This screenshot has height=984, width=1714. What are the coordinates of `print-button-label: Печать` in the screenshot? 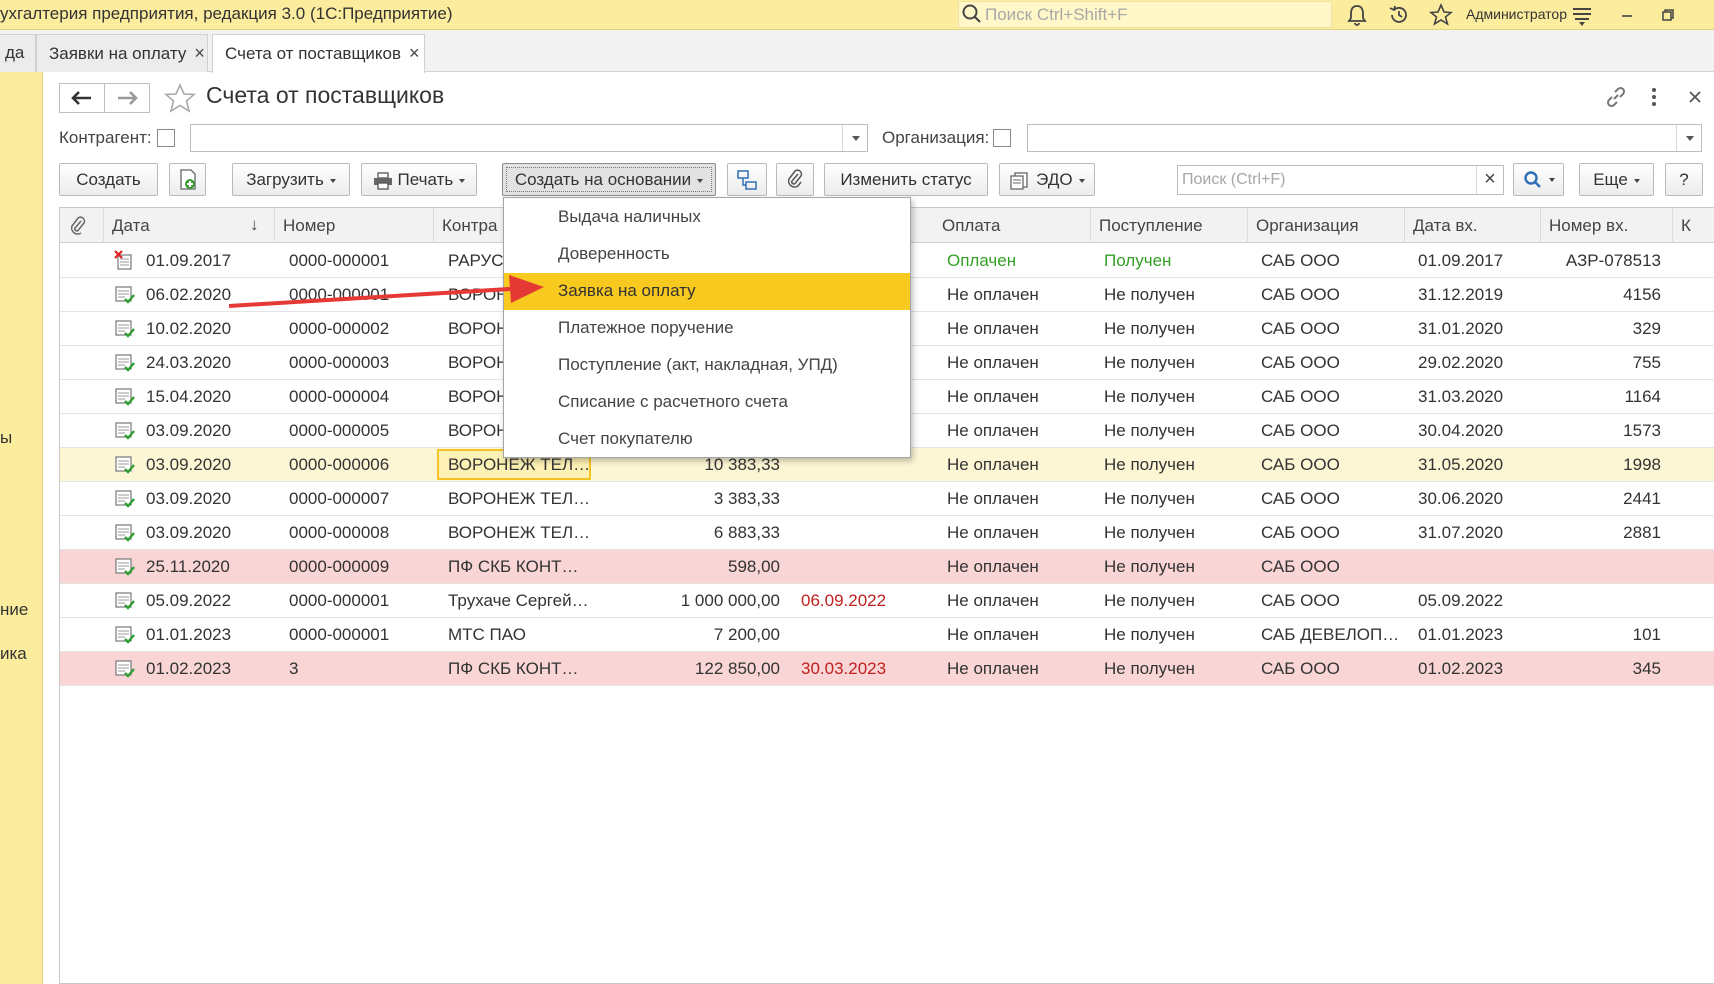 It's located at (425, 179).